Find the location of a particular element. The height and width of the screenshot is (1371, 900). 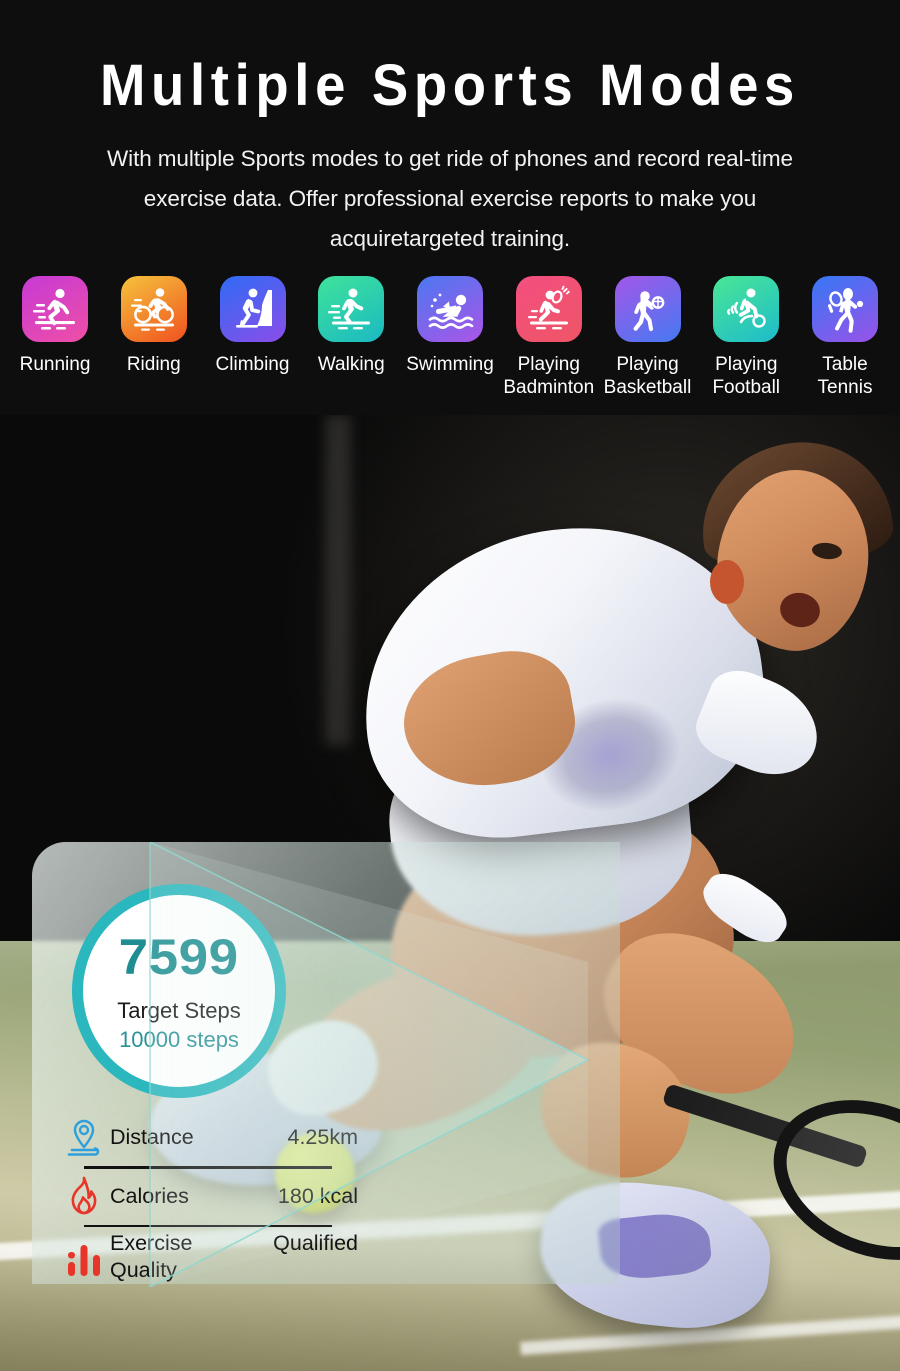

page-title: Multiple Sports Modes is located at coordinates (450, 85).